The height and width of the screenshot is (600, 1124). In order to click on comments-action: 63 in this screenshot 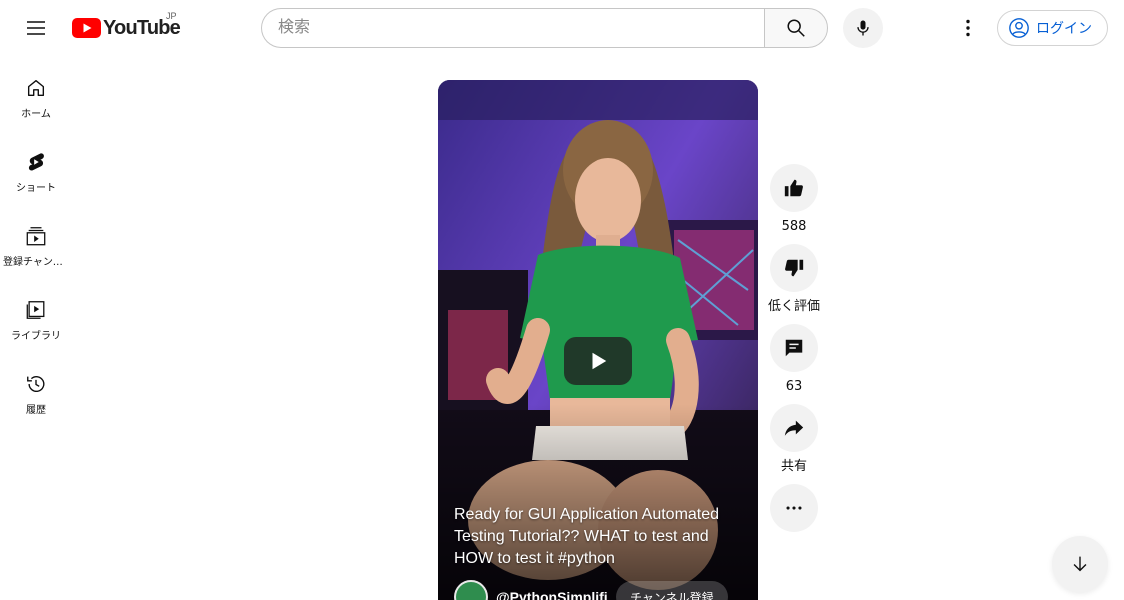, I will do `click(794, 360)`.